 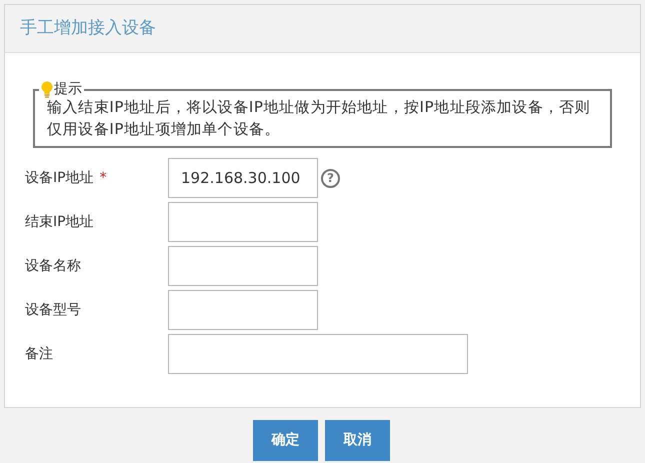 What do you see at coordinates (243, 178) in the screenshot?
I see `input-field: 192.168.30.100` at bounding box center [243, 178].